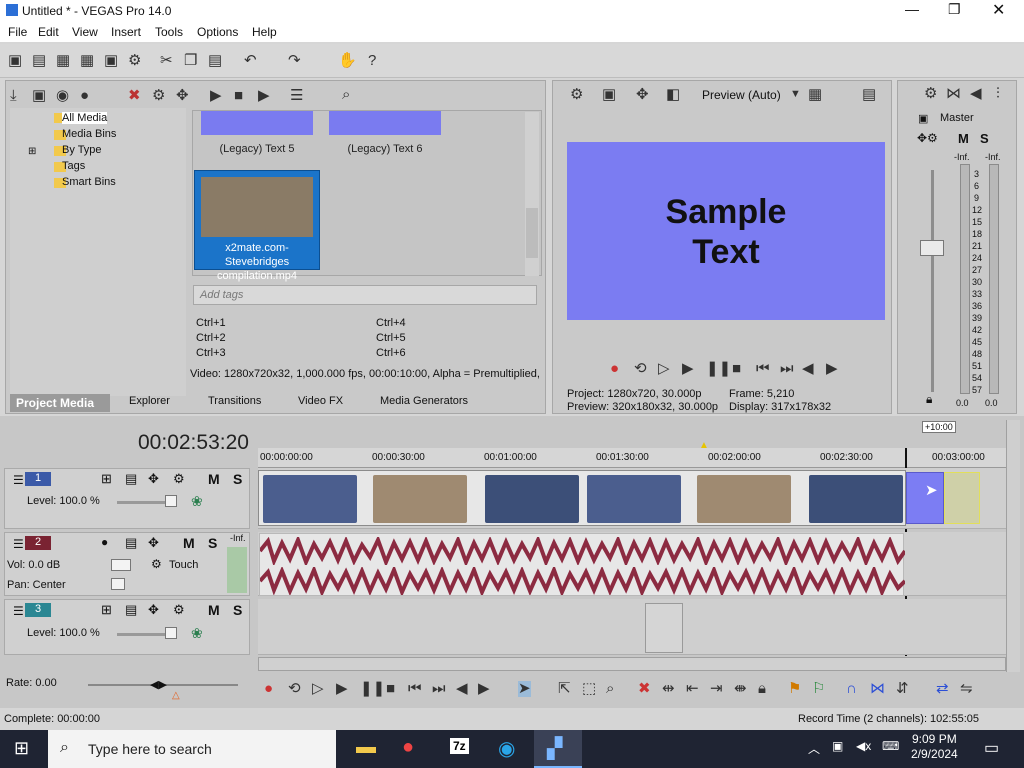  I want to click on stop-icon: ■, so click(238, 96).